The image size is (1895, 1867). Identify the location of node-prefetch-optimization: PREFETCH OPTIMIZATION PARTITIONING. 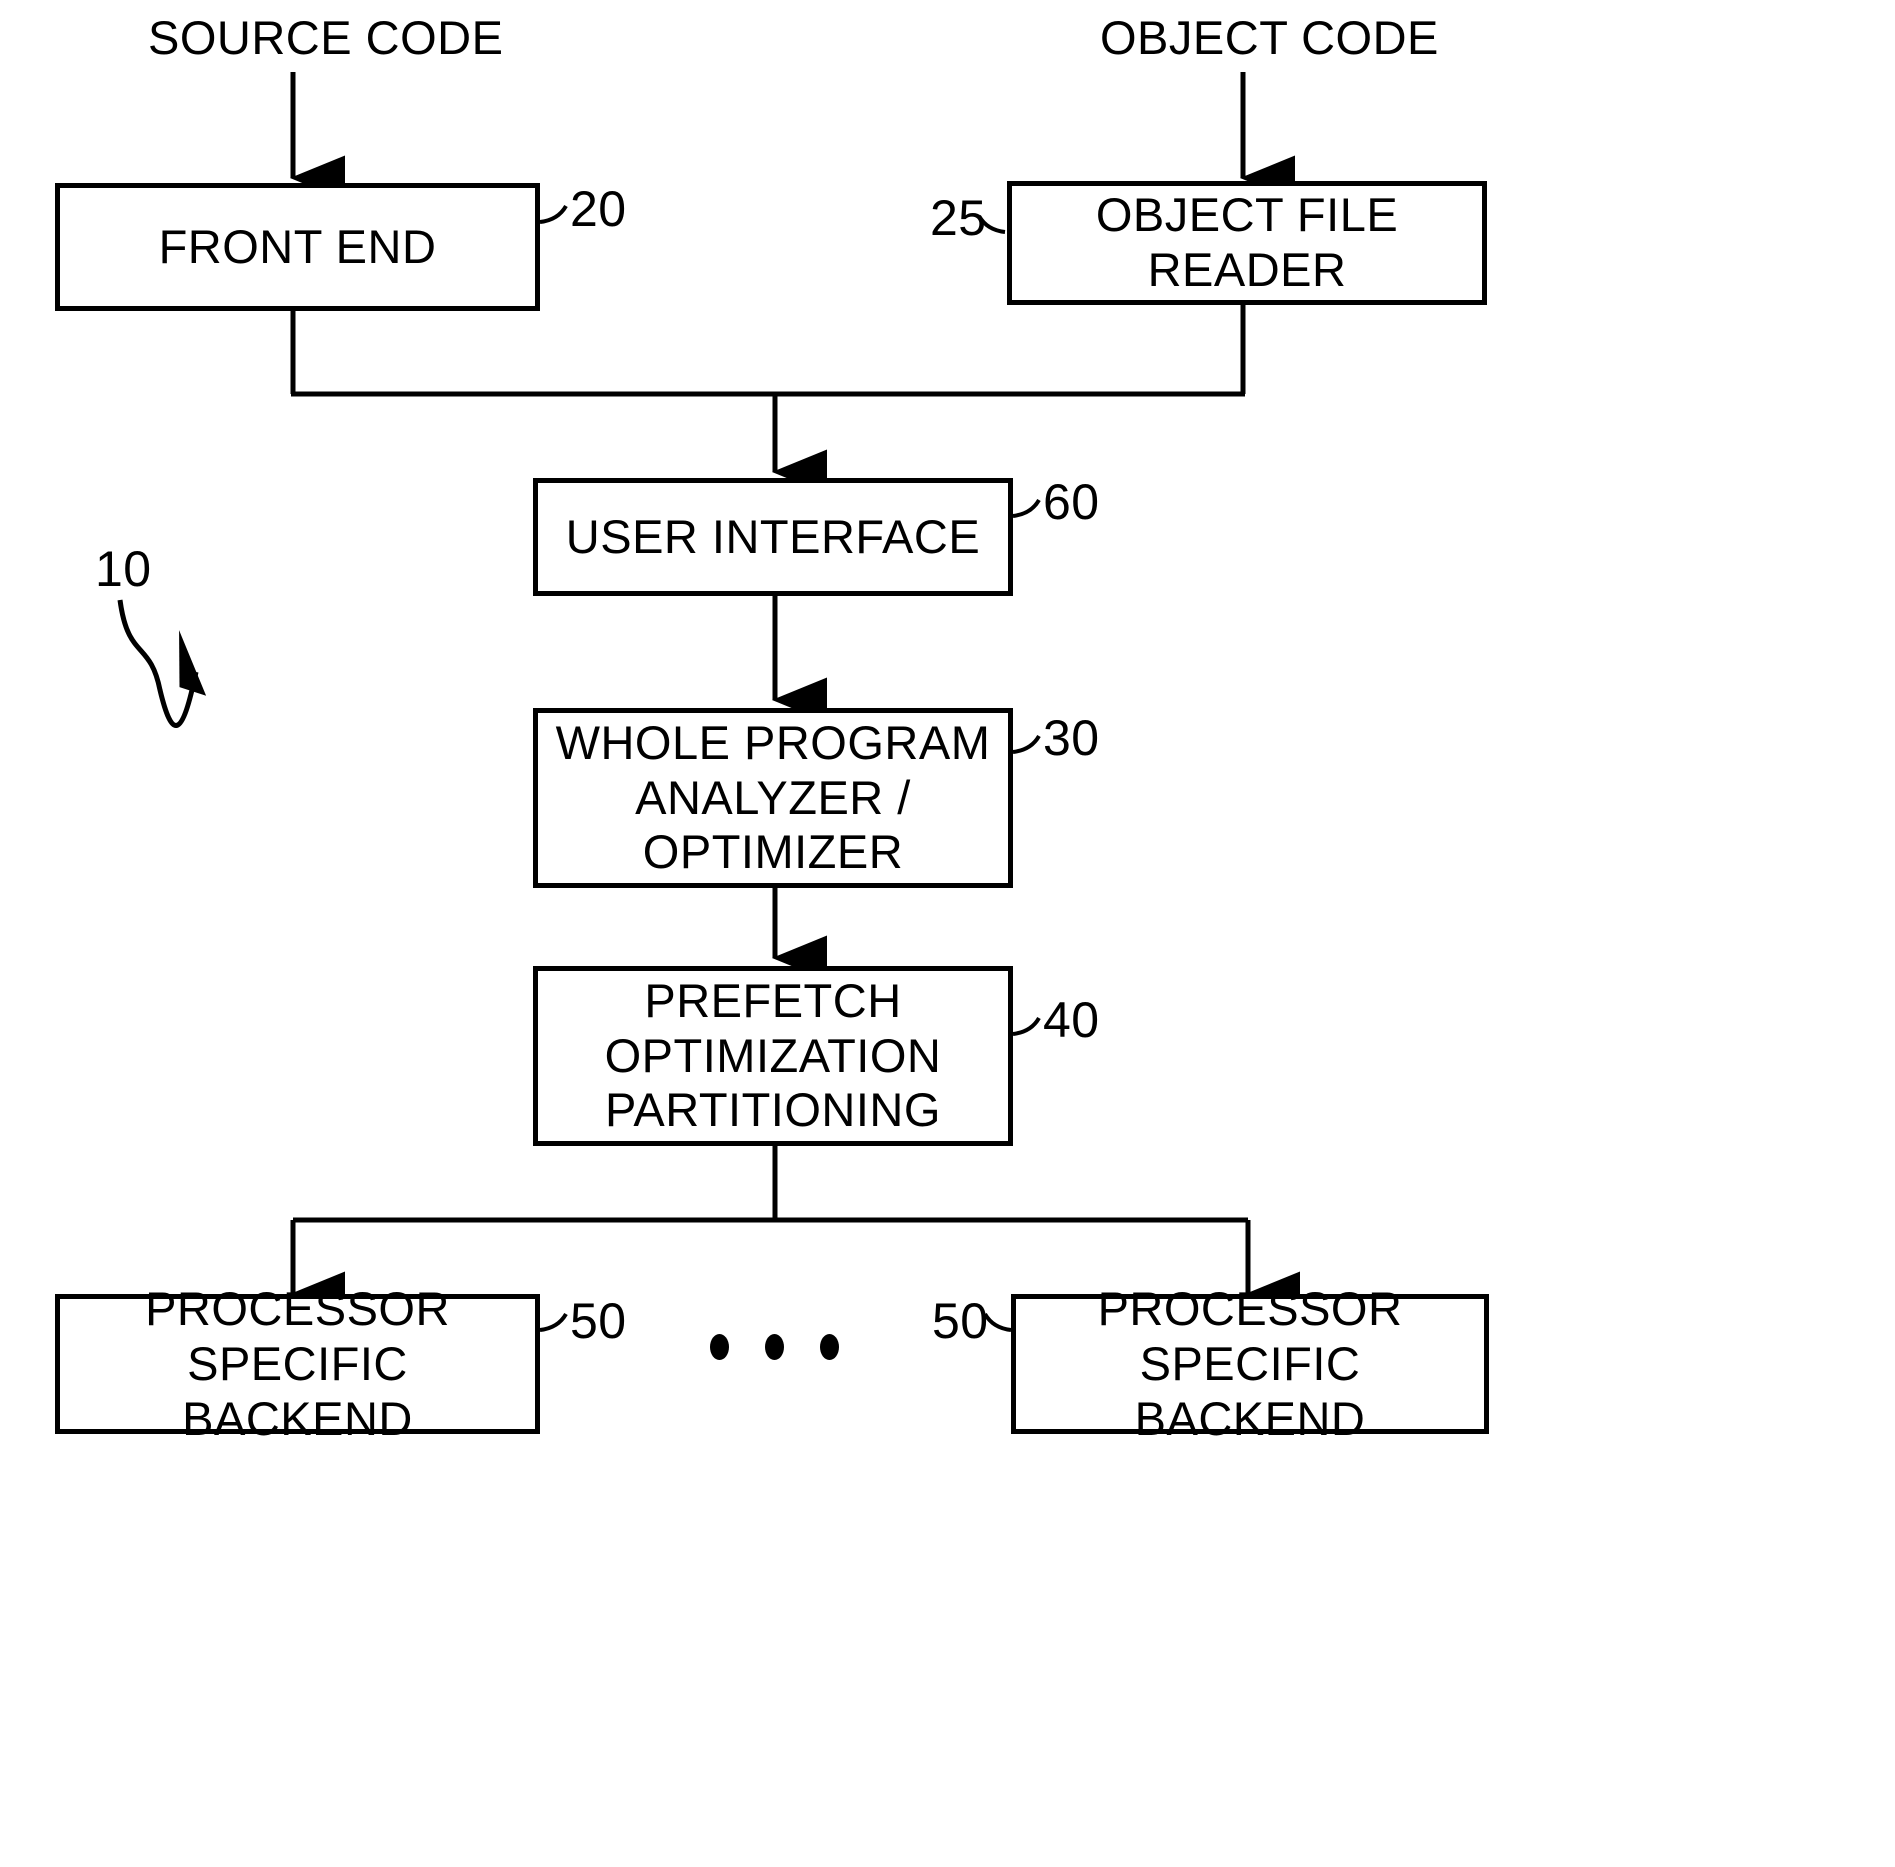
(773, 1056).